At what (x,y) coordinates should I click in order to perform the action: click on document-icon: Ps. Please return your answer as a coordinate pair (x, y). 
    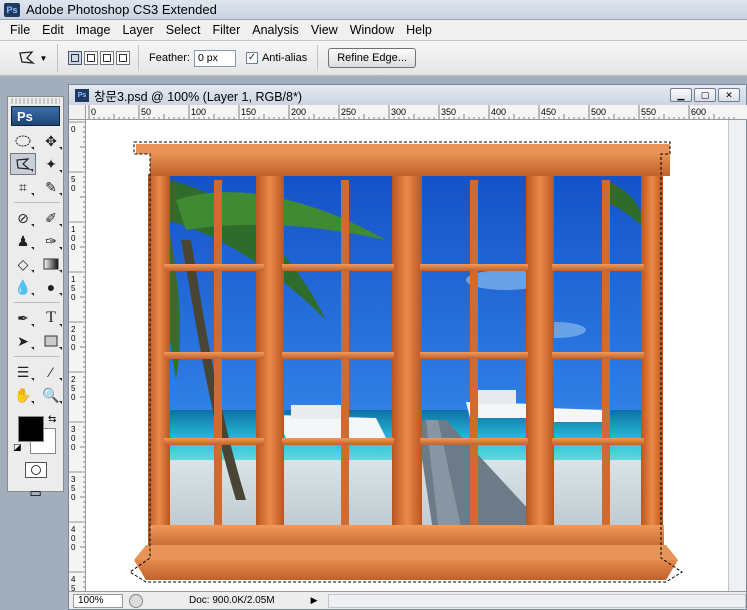
    Looking at the image, I should click on (82, 95).